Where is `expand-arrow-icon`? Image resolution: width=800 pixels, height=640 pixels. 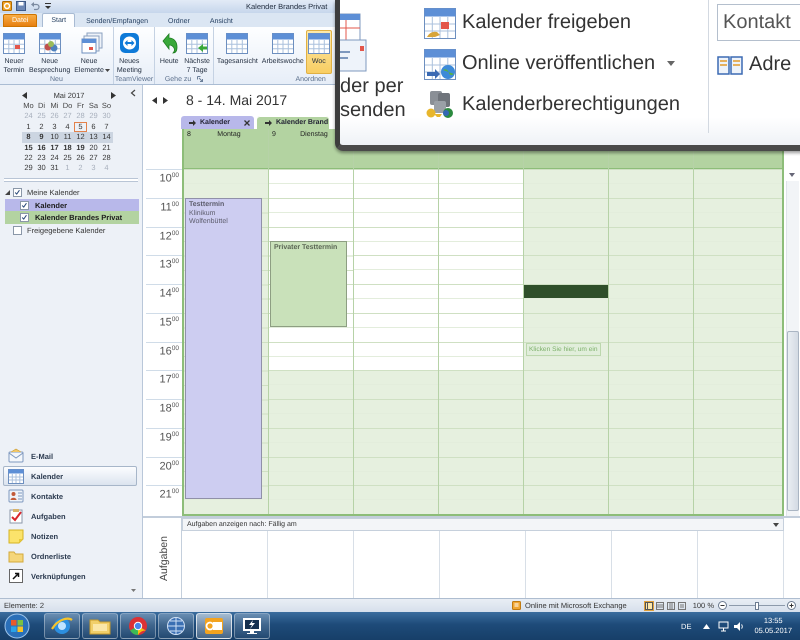
expand-arrow-icon is located at coordinates (7, 193).